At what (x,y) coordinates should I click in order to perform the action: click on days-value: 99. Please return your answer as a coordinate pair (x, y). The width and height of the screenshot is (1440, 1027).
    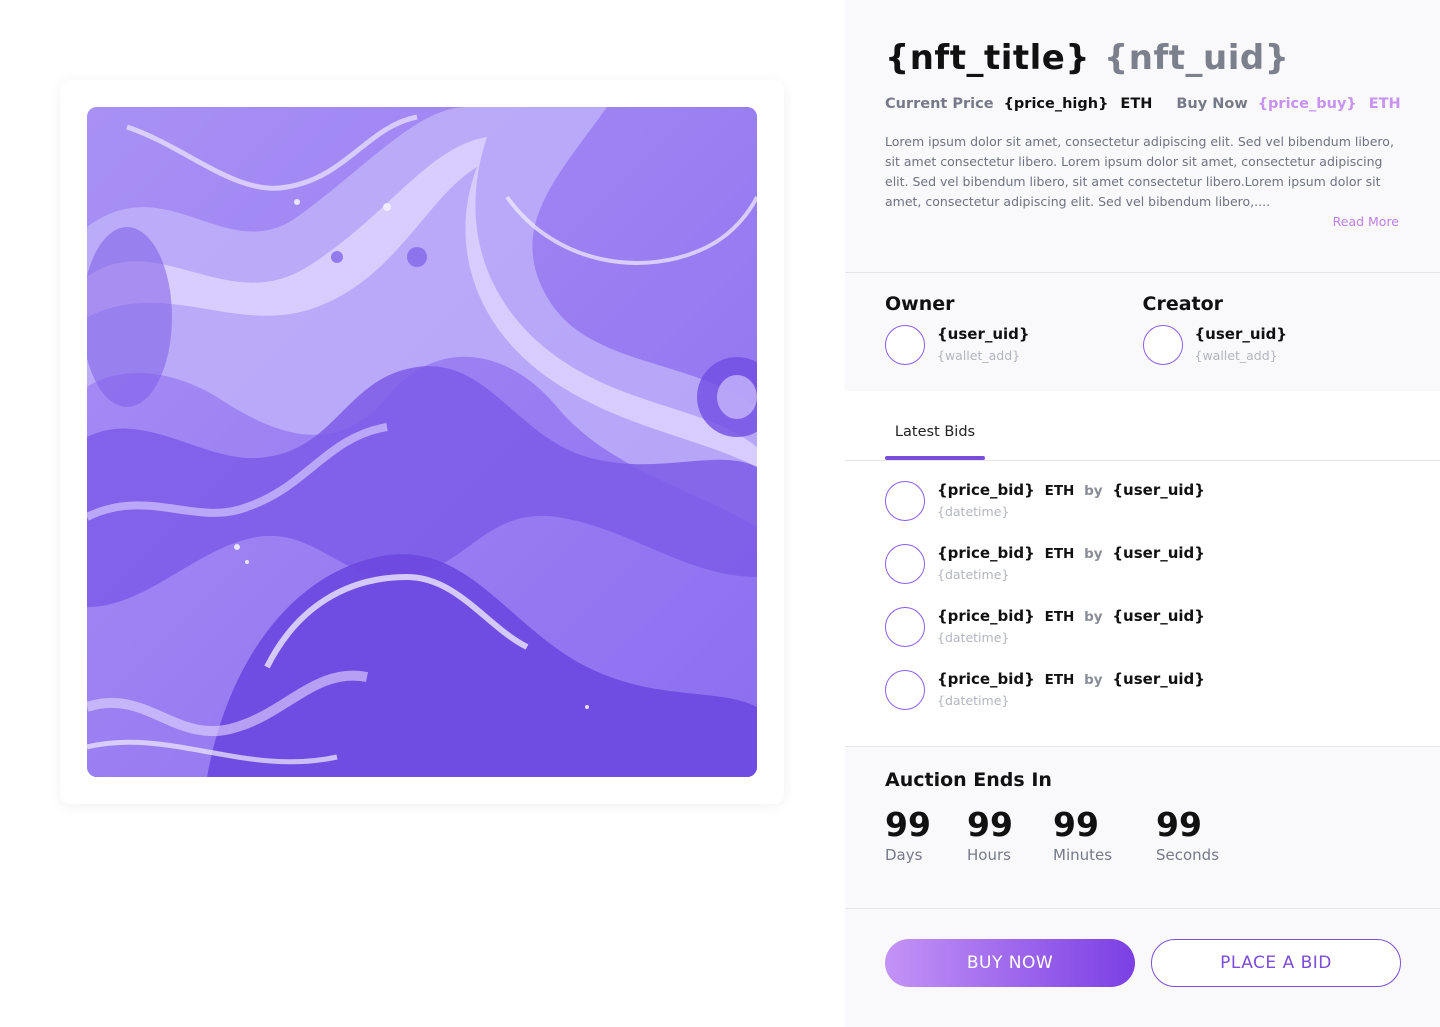
    Looking at the image, I should click on (908, 824).